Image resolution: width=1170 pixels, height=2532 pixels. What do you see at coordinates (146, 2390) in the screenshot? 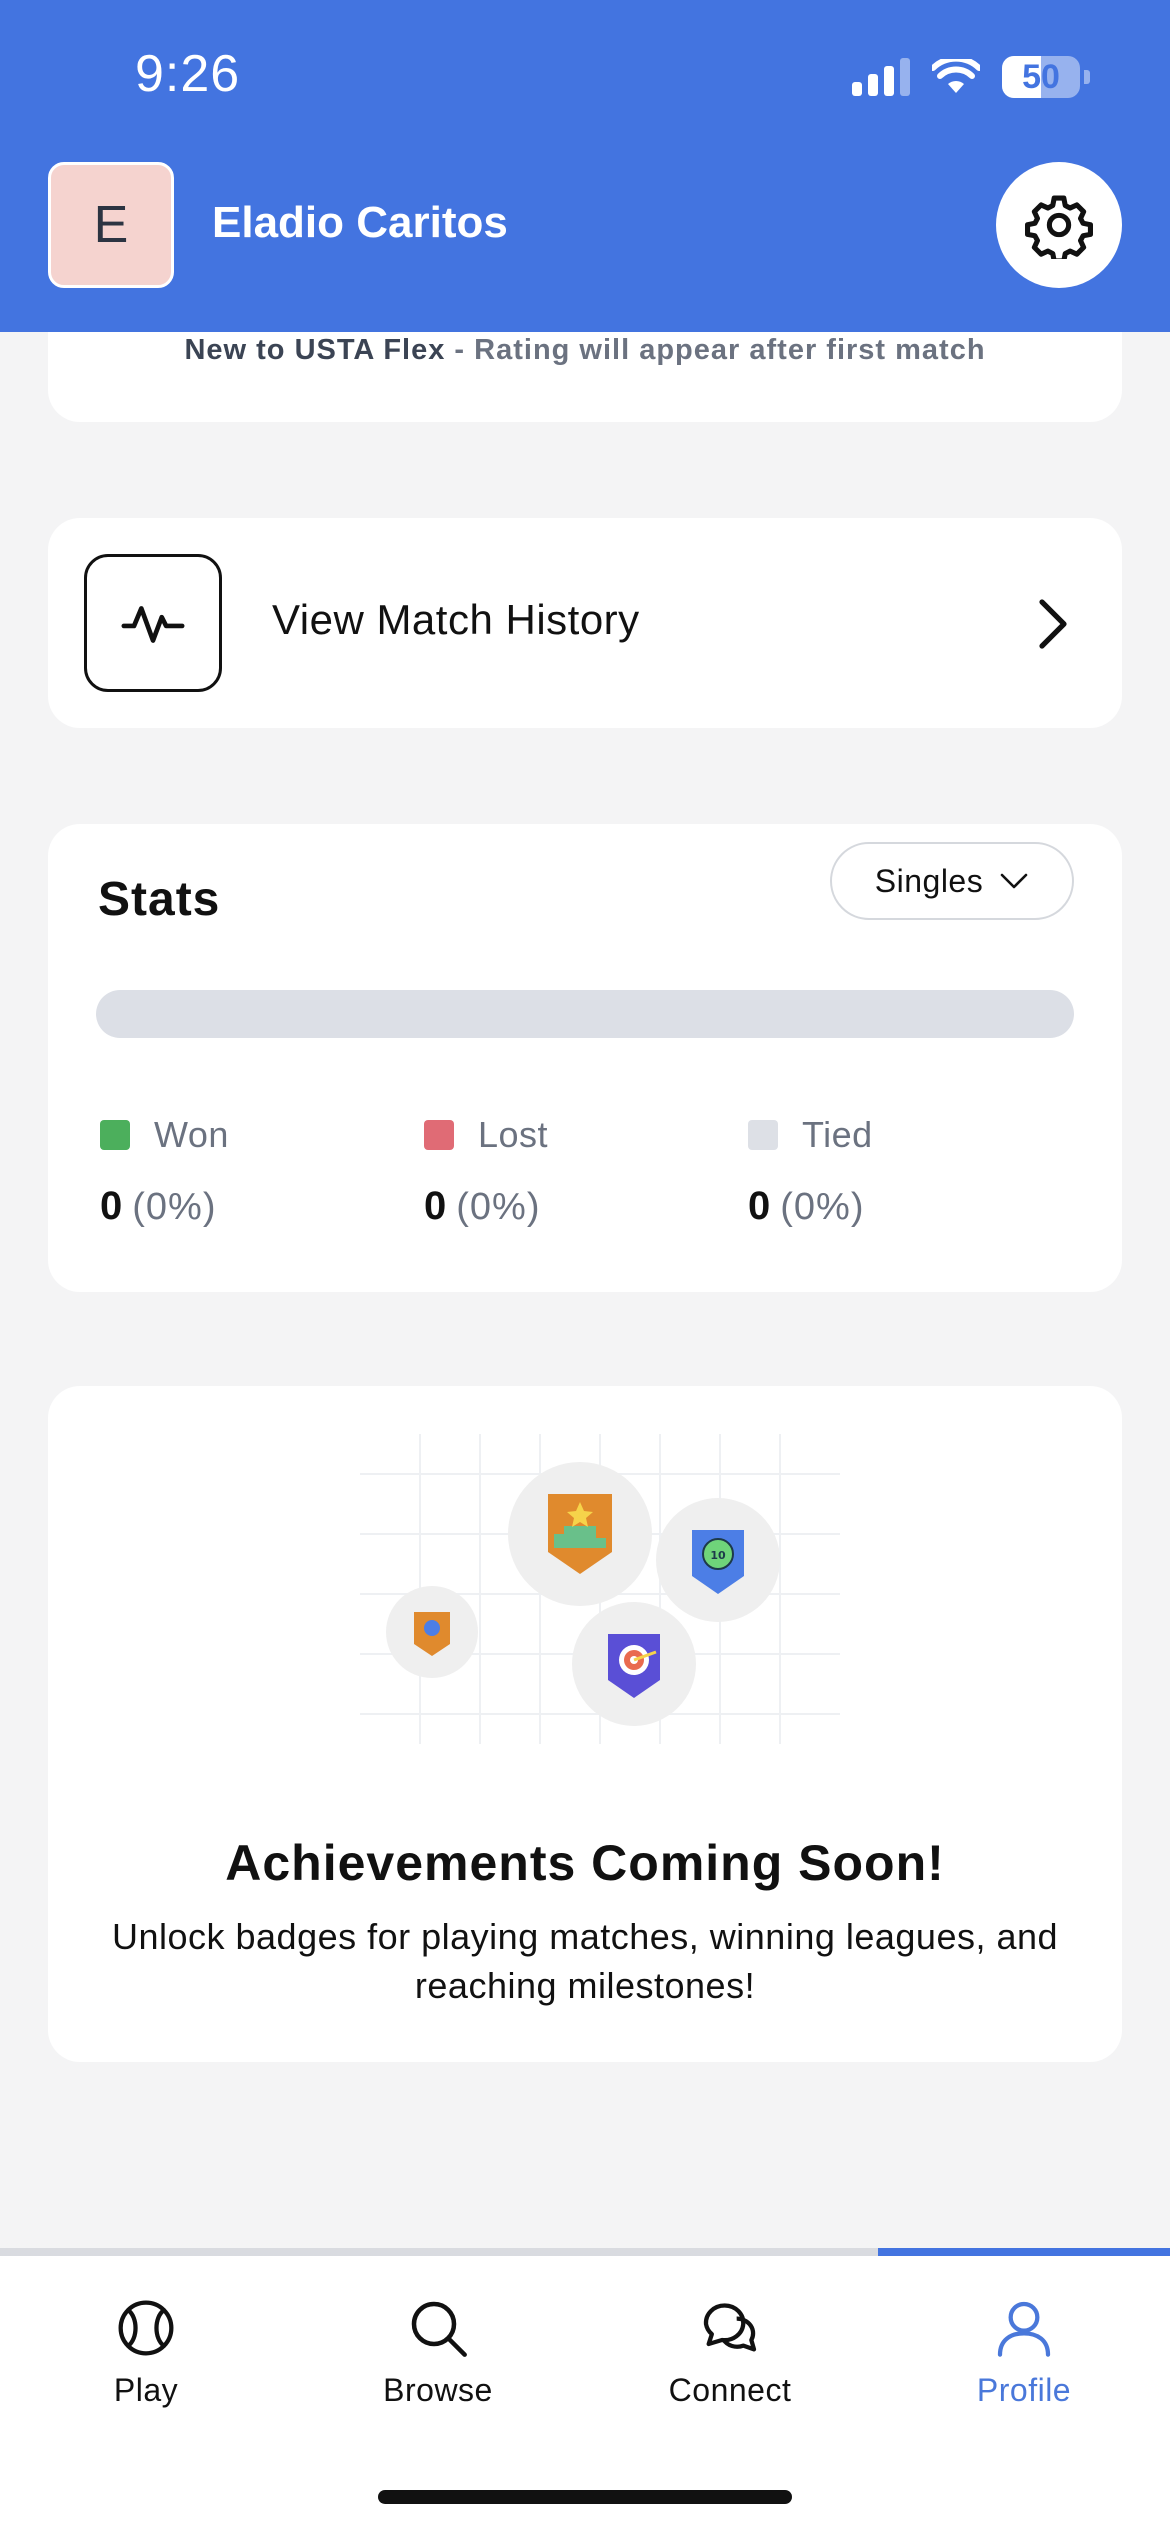
I see `tab-label: Play` at bounding box center [146, 2390].